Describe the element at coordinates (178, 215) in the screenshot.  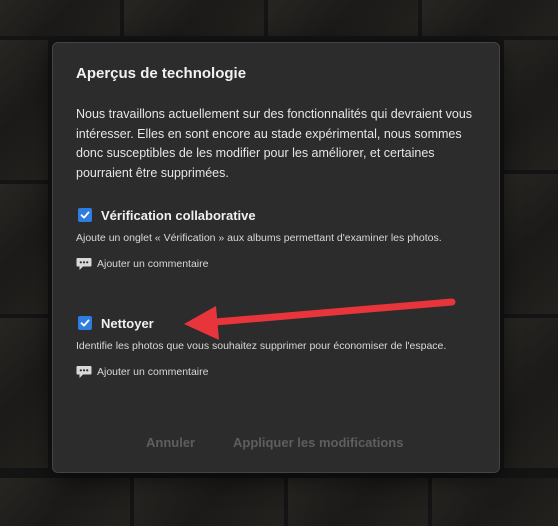
I see `collaborative-review-label: Vérification collaborative` at that location.